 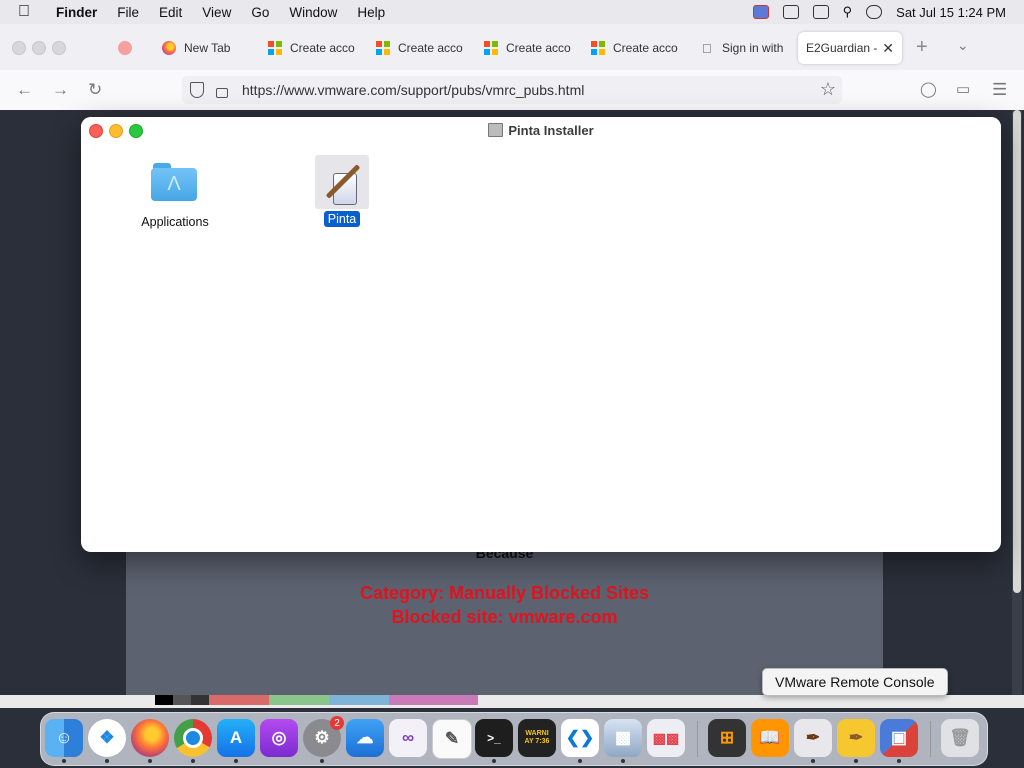 I want to click on browser-close-button, so click(x=19, y=48).